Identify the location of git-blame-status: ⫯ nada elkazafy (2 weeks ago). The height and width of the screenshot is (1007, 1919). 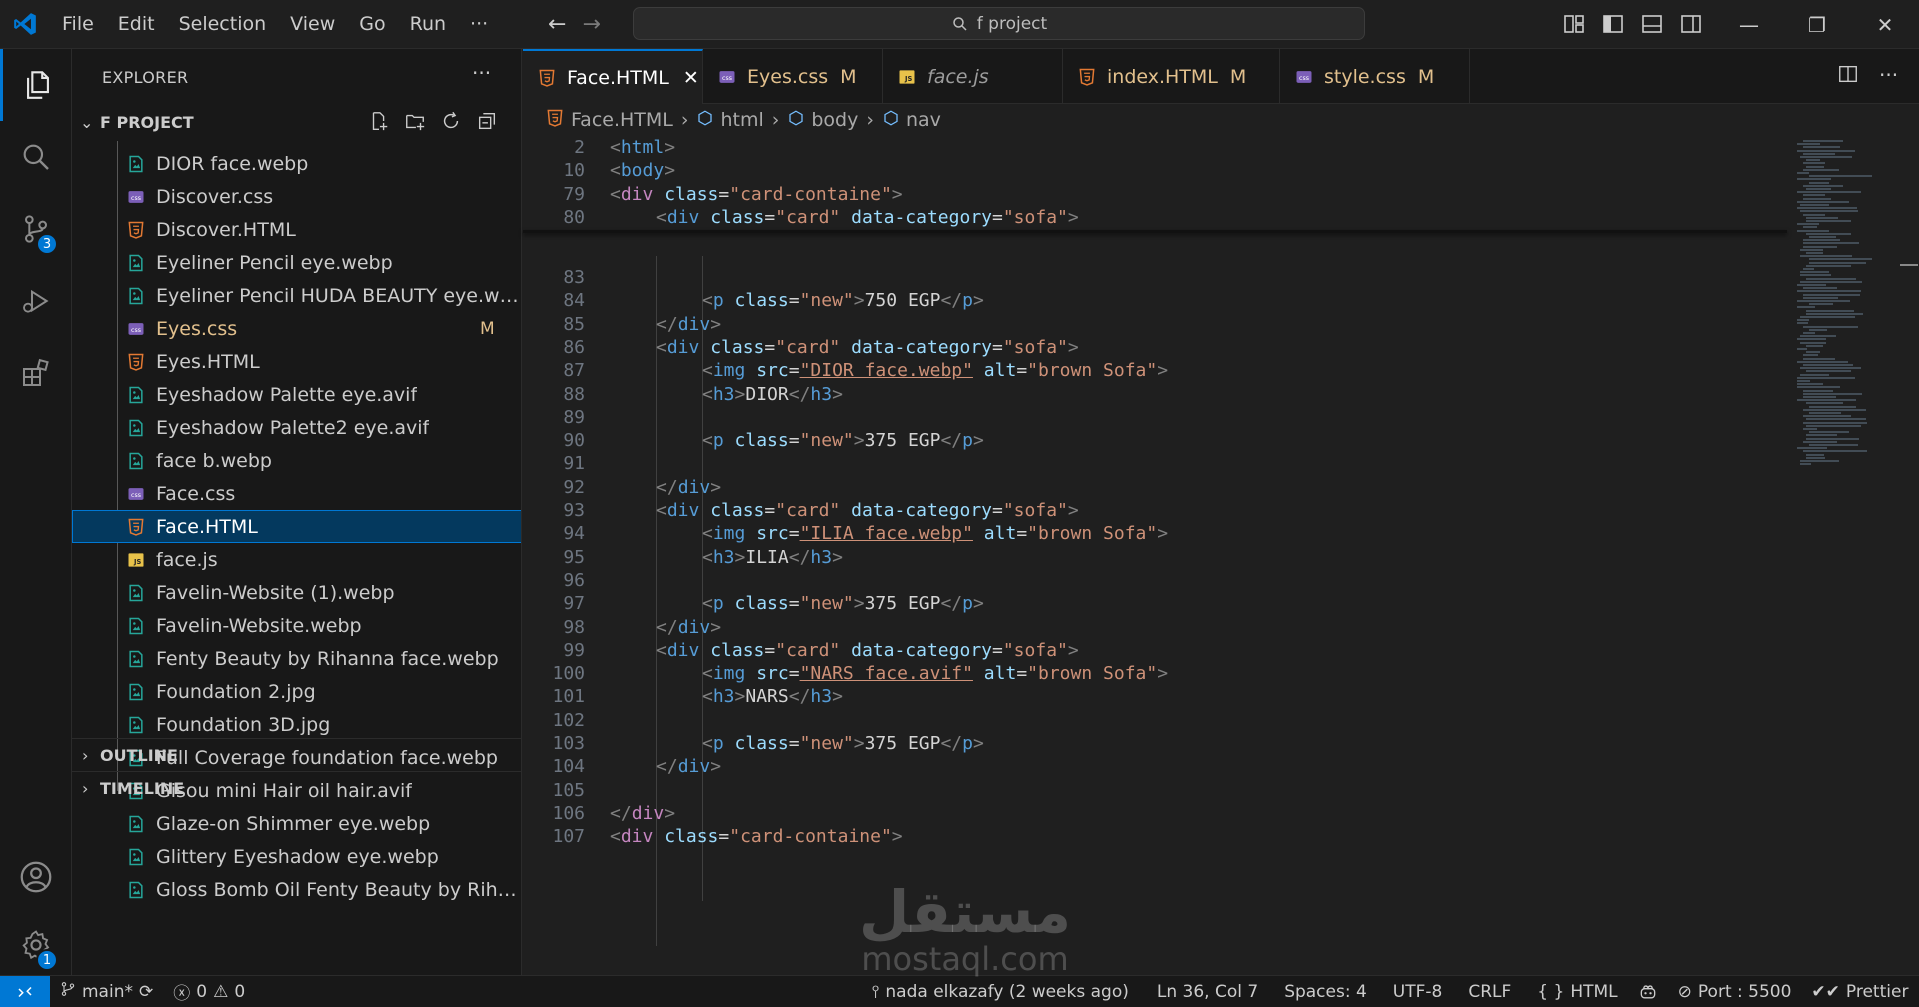
(1000, 992).